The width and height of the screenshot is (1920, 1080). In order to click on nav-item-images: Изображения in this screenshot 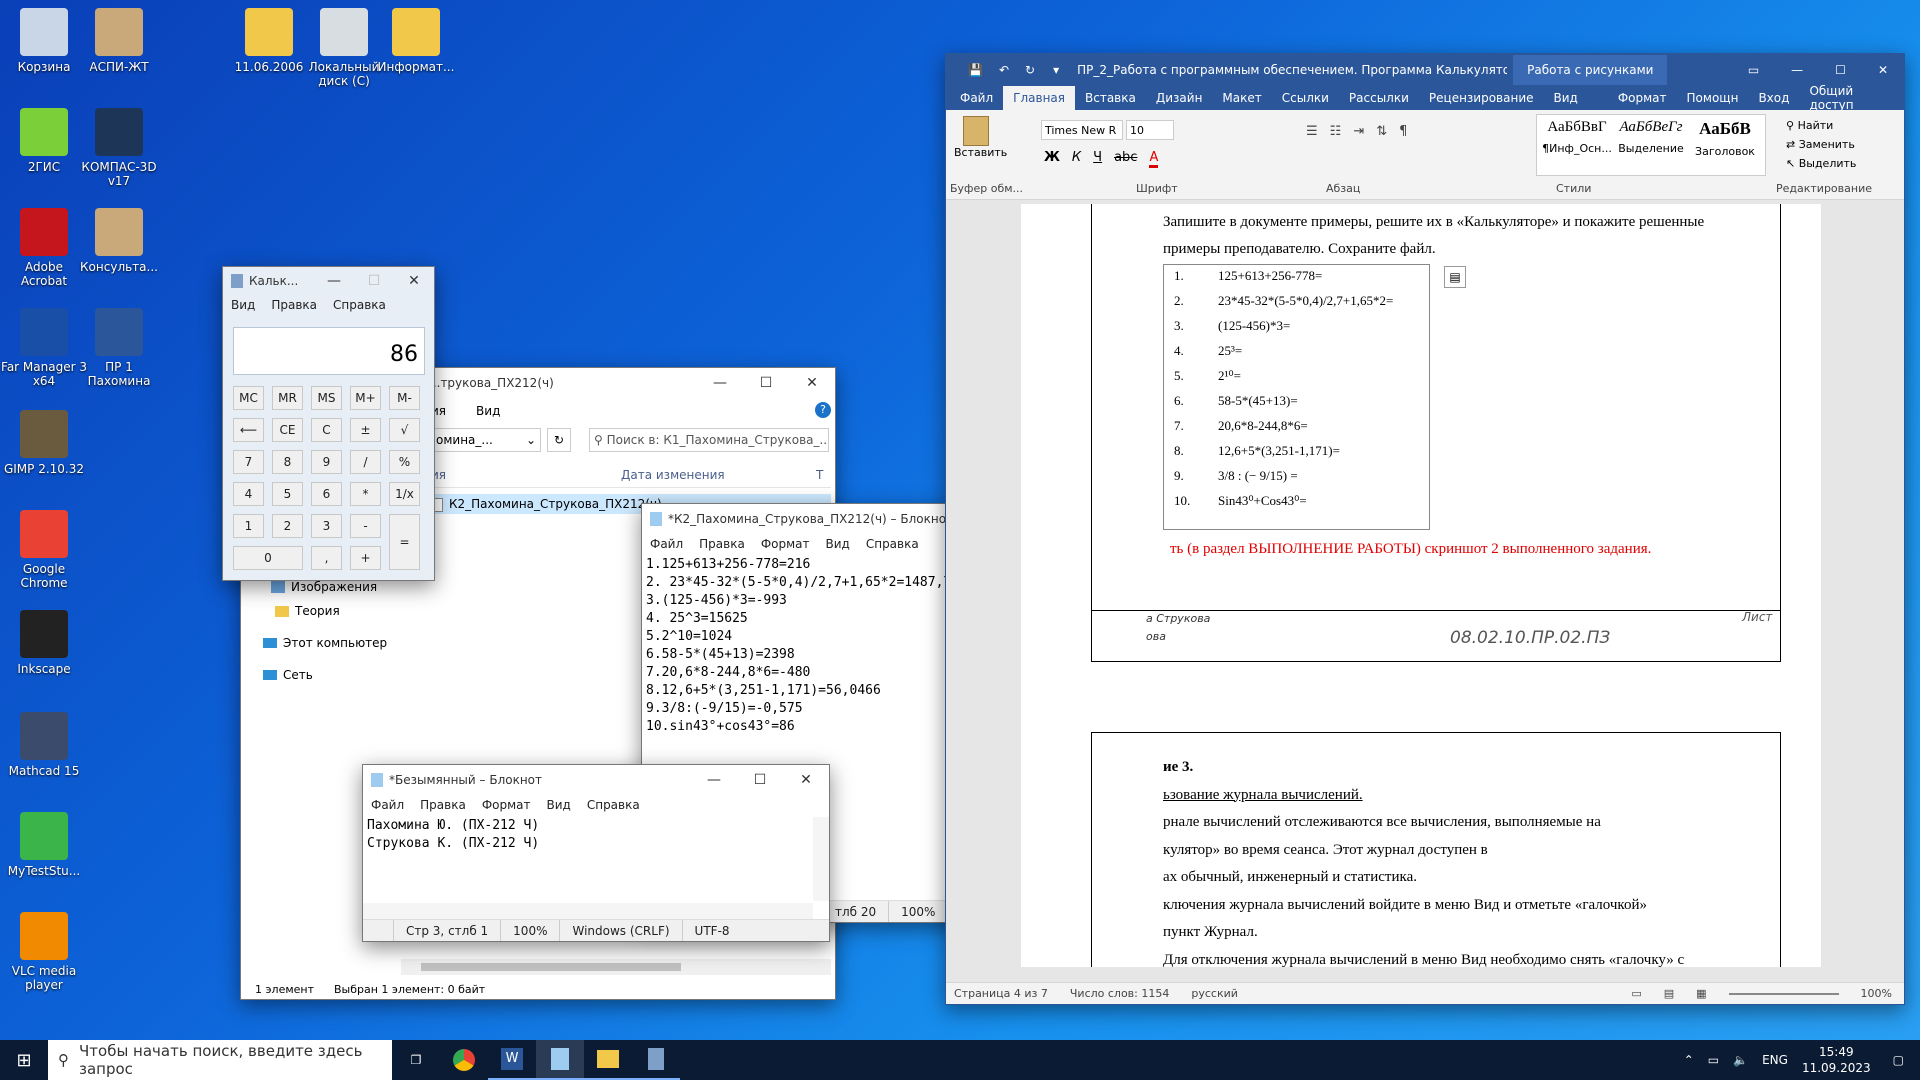, I will do `click(324, 587)`.